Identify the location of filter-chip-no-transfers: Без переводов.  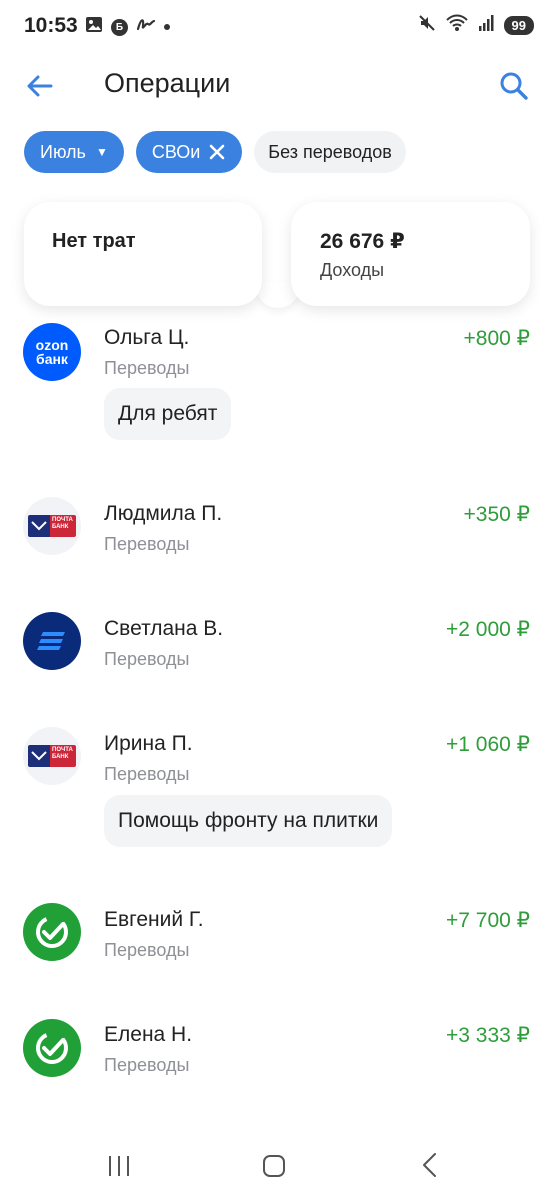
(330, 152).